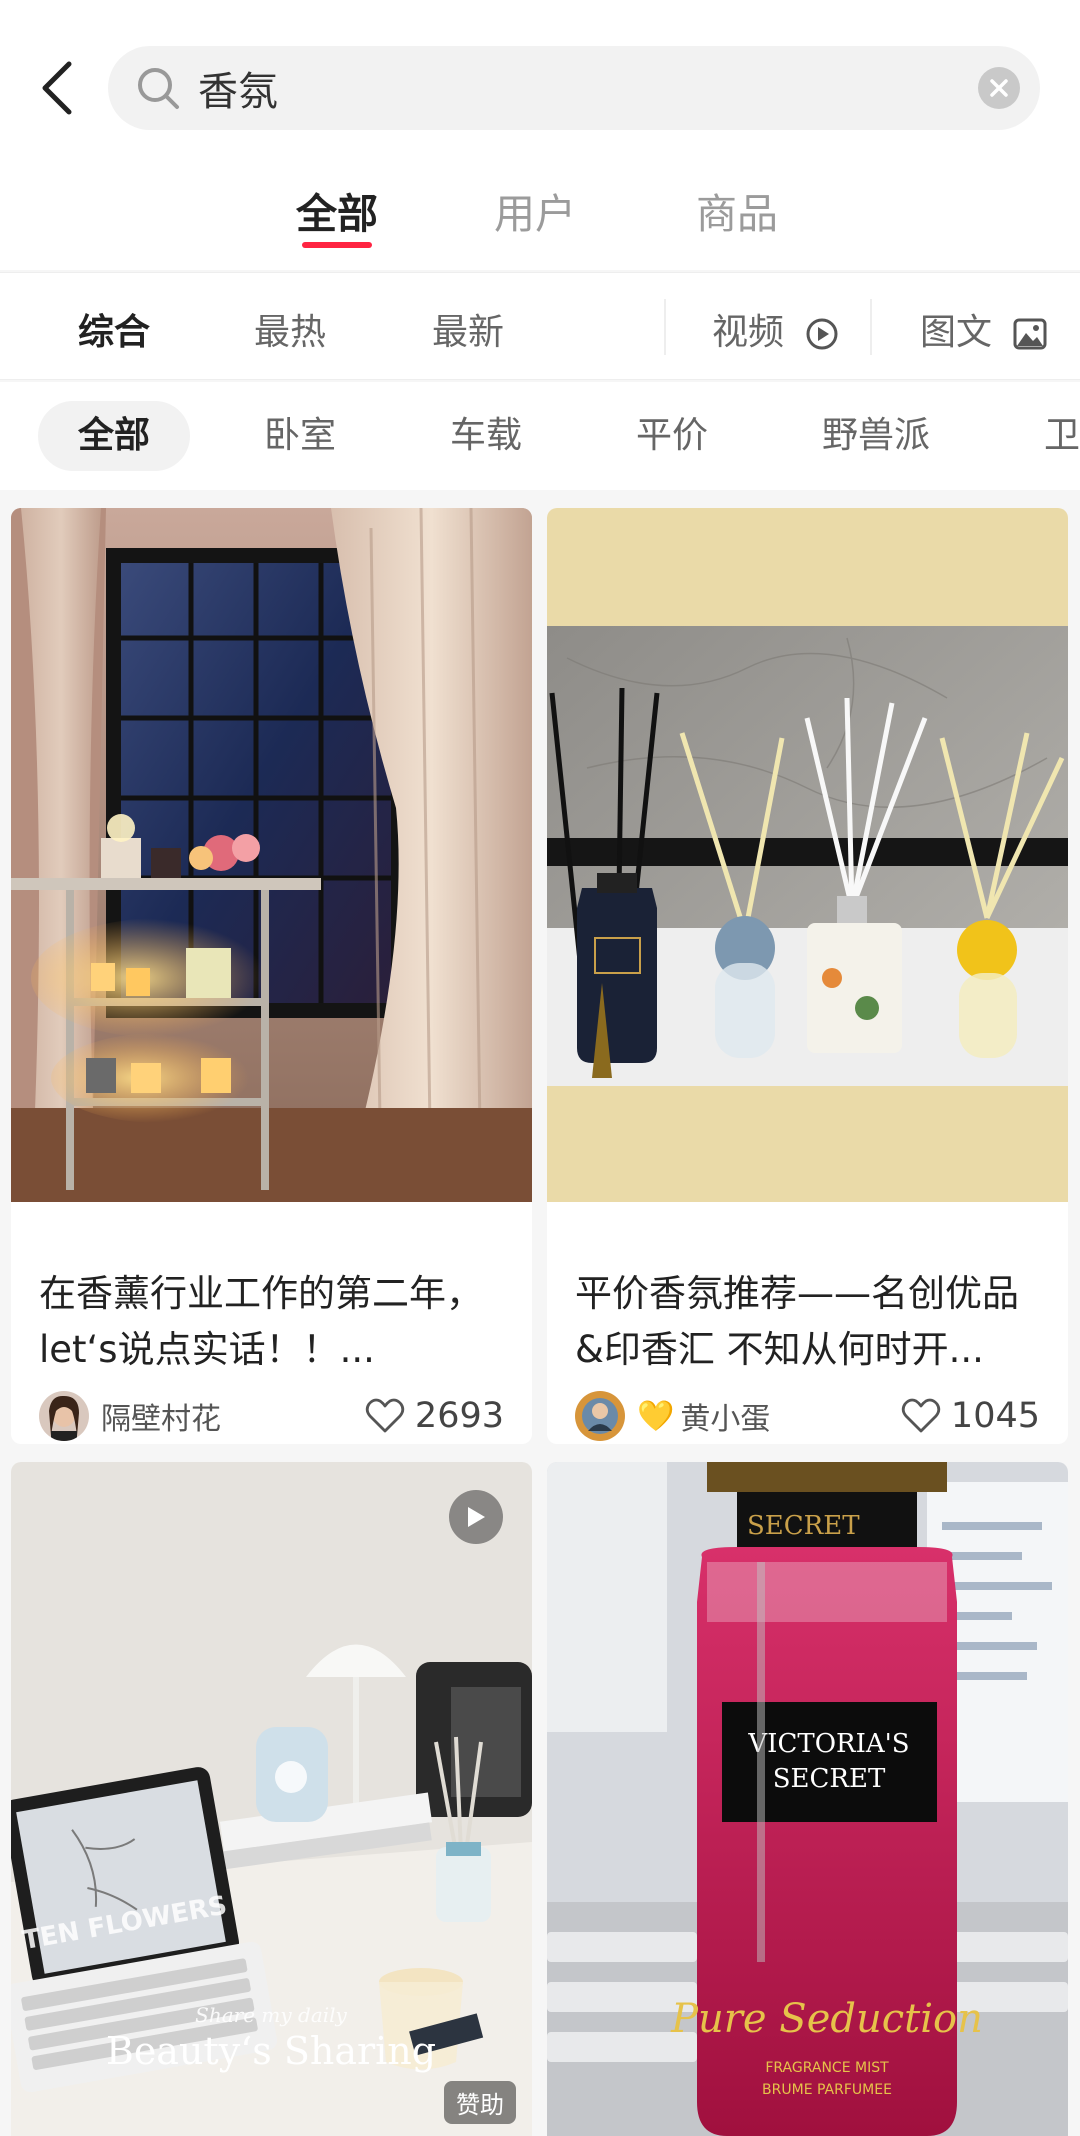  I want to click on tab-users: 用户, so click(535, 210).